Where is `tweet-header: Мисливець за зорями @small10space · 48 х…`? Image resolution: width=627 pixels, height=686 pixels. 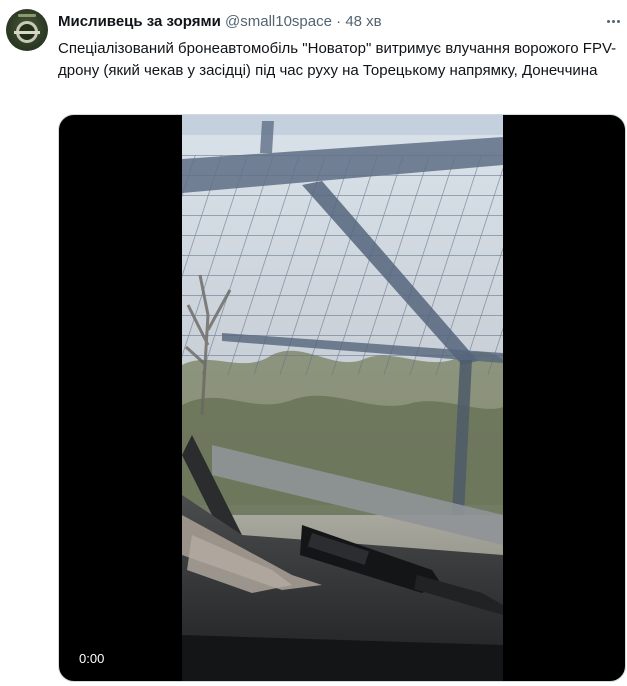 tweet-header: Мисливець за зорями @small10space · 48 х… is located at coordinates (220, 22).